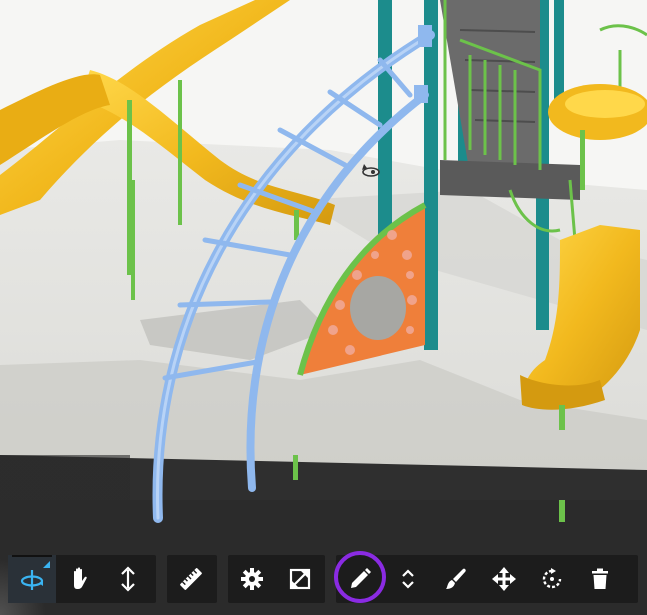 Image resolution: width=647 pixels, height=615 pixels. I want to click on rotate-button, so click(552, 579).